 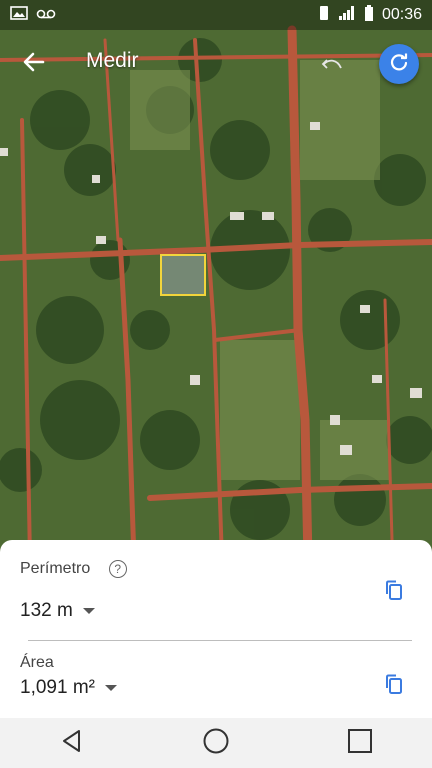 What do you see at coordinates (216, 15) in the screenshot?
I see `status-bar: 00:36` at bounding box center [216, 15].